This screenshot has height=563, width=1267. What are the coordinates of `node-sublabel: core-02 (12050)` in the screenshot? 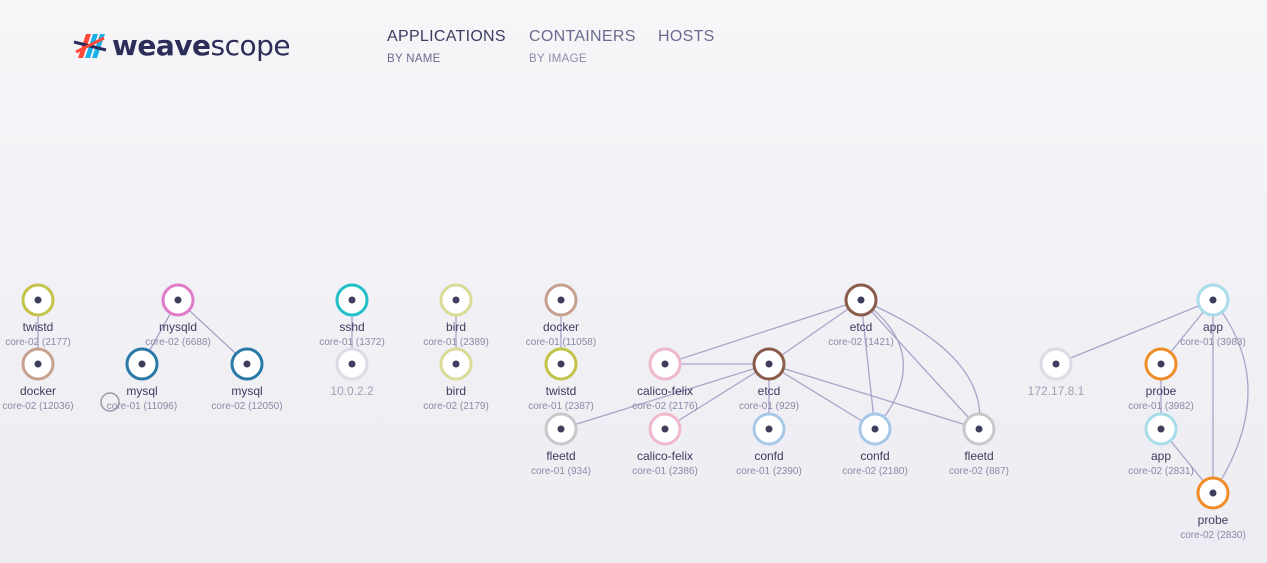 It's located at (246, 406).